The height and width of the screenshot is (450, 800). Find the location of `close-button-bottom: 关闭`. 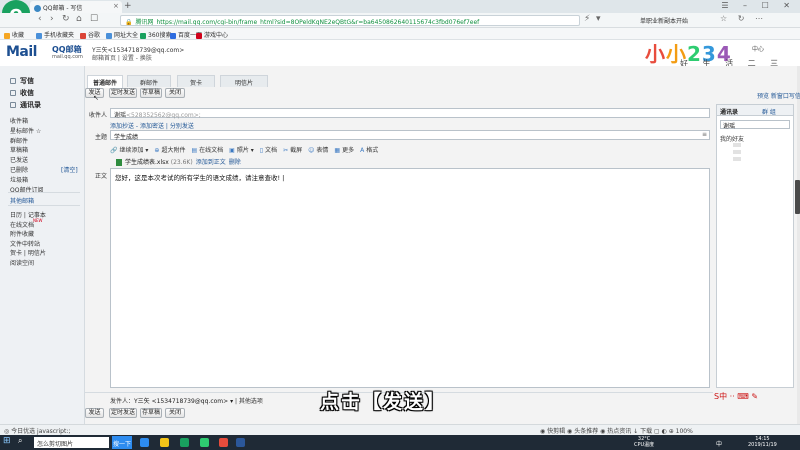

close-button-bottom: 关闭 is located at coordinates (175, 413).